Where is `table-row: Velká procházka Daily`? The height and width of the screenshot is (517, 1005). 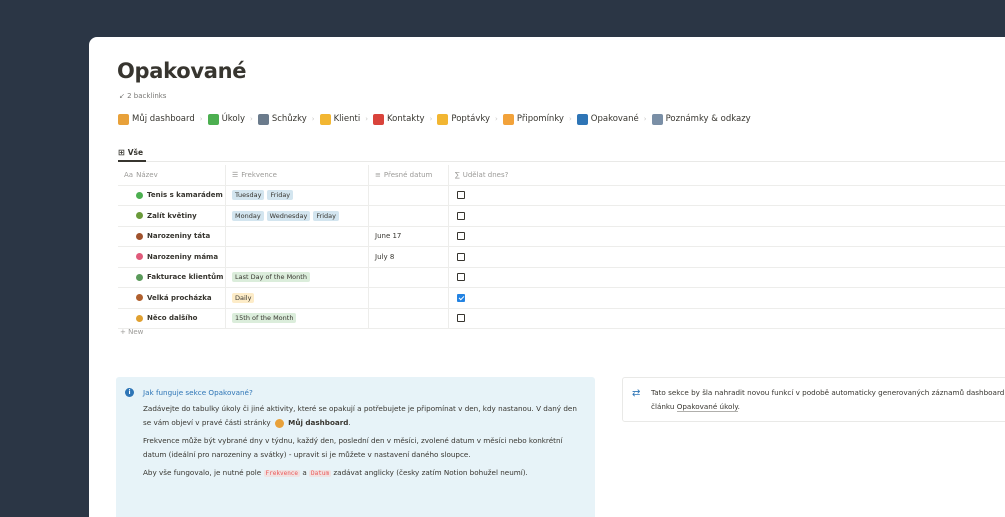 table-row: Velká procházka Daily is located at coordinates (561, 298).